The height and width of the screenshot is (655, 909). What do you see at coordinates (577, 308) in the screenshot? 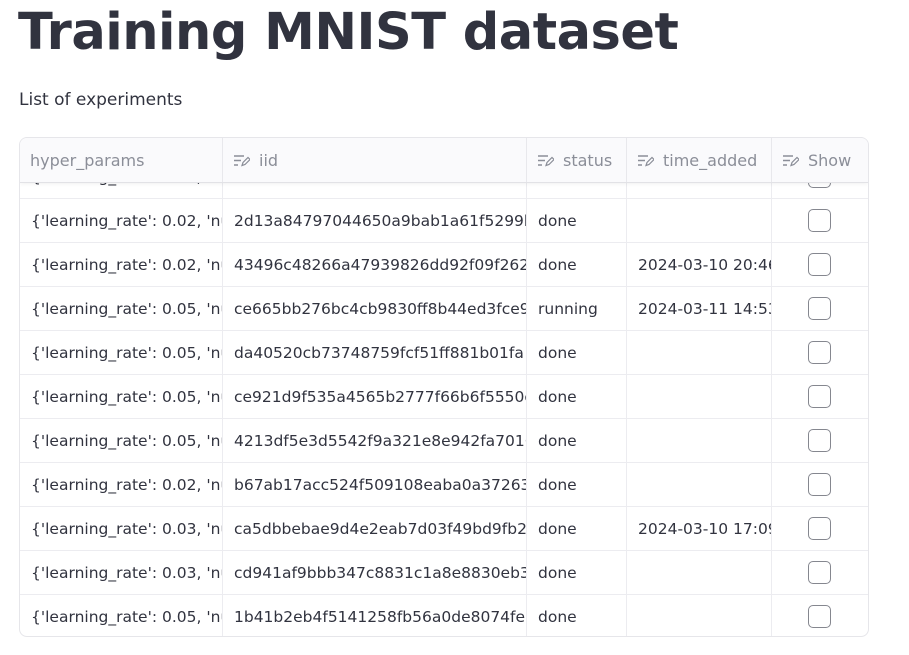
I see `cell-status: running` at bounding box center [577, 308].